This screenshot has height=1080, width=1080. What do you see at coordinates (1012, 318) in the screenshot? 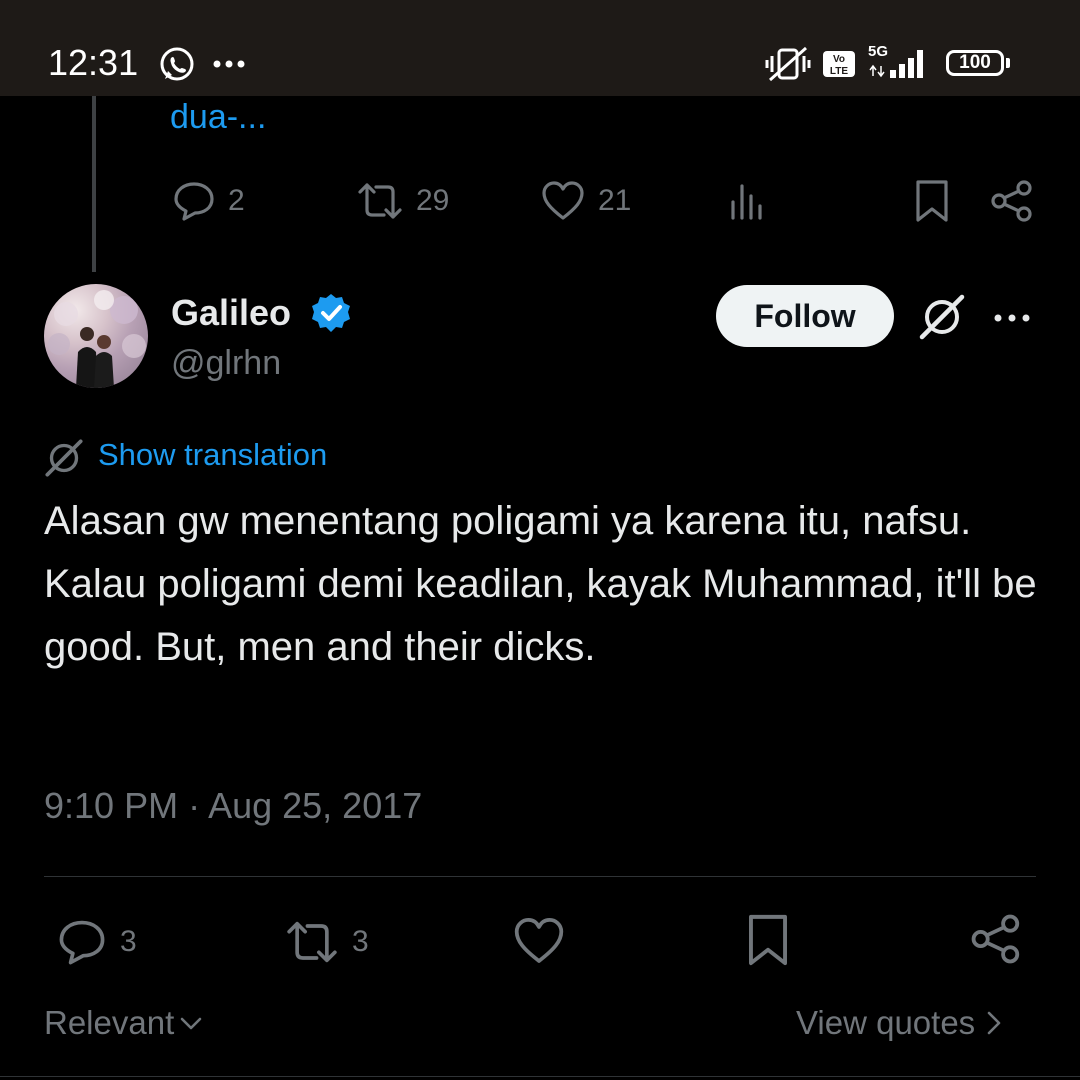
I see `more-options-icon` at bounding box center [1012, 318].